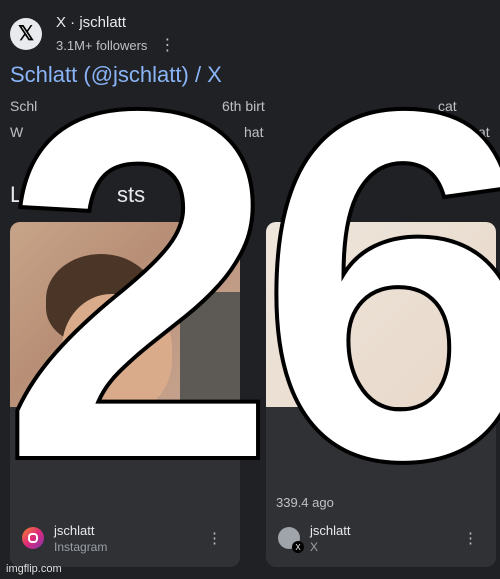 The width and height of the screenshot is (500, 579). I want to click on post-meta: 339.4 ago, so click(305, 502).